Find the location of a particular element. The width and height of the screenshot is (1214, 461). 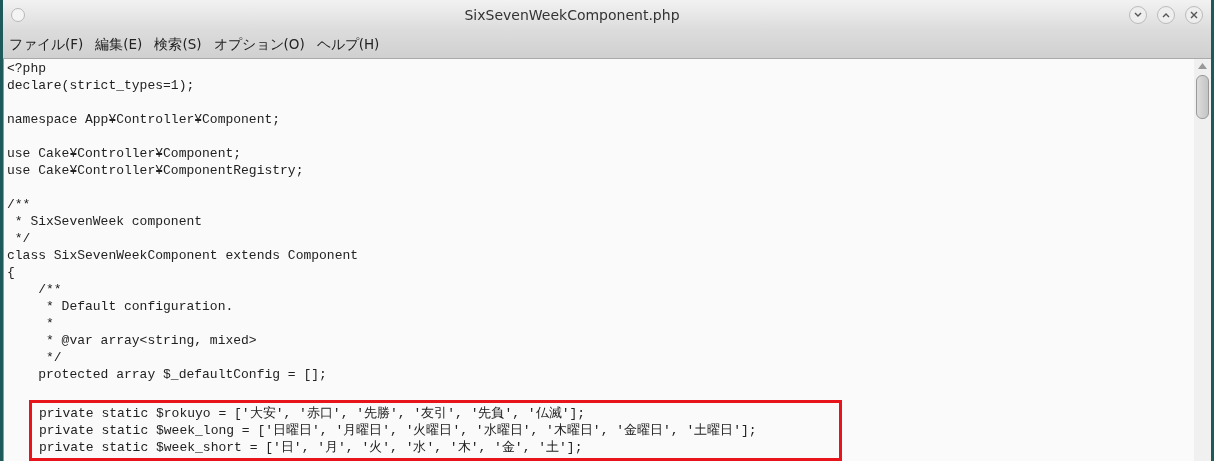

code-line: declare(strict_types=1); is located at coordinates (101, 85).